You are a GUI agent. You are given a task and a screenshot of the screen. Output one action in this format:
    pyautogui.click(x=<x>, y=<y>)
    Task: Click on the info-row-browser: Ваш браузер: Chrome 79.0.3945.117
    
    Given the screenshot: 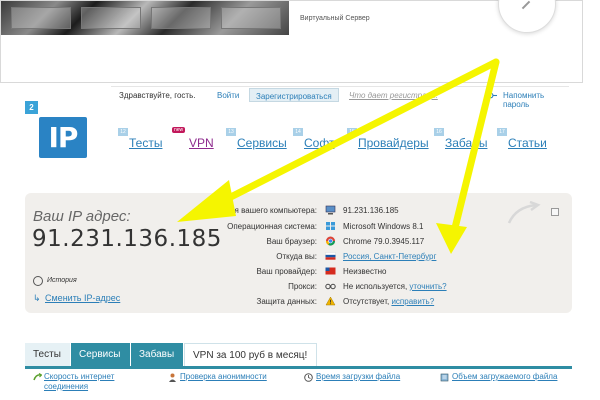 What is the action you would take?
    pyautogui.click(x=298, y=242)
    